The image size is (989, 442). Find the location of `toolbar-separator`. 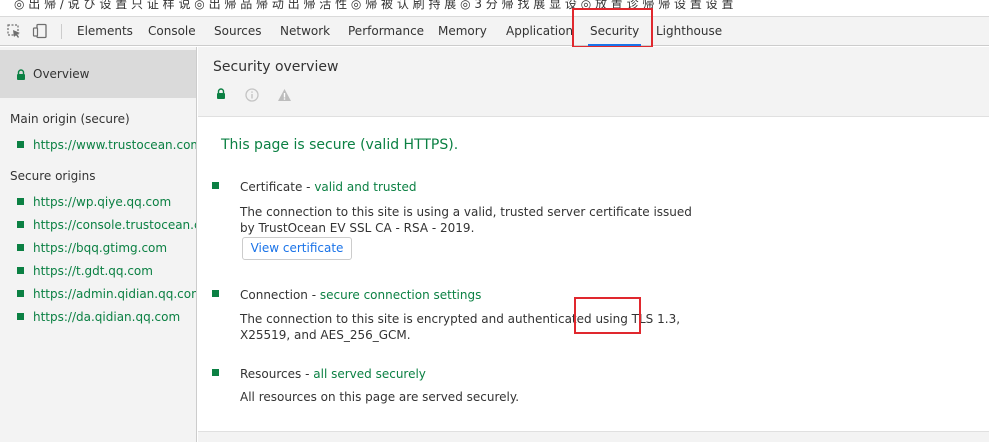

toolbar-separator is located at coordinates (61, 31).